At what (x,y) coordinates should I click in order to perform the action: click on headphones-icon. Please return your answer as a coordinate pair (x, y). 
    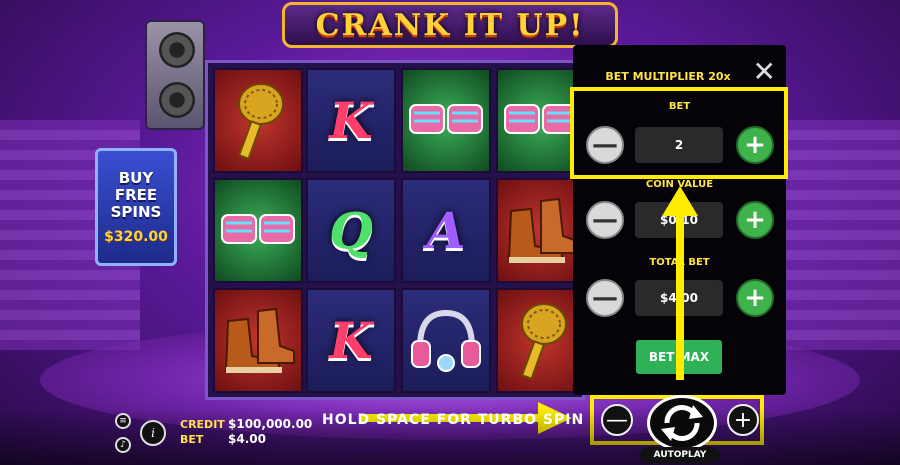
    Looking at the image, I should click on (446, 340).